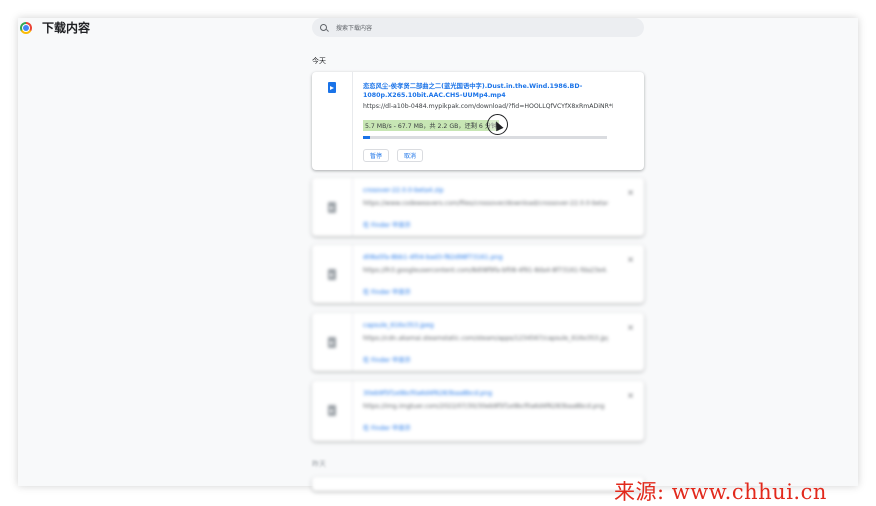  Describe the element at coordinates (485, 137) in the screenshot. I see `download-progress-bar` at that location.